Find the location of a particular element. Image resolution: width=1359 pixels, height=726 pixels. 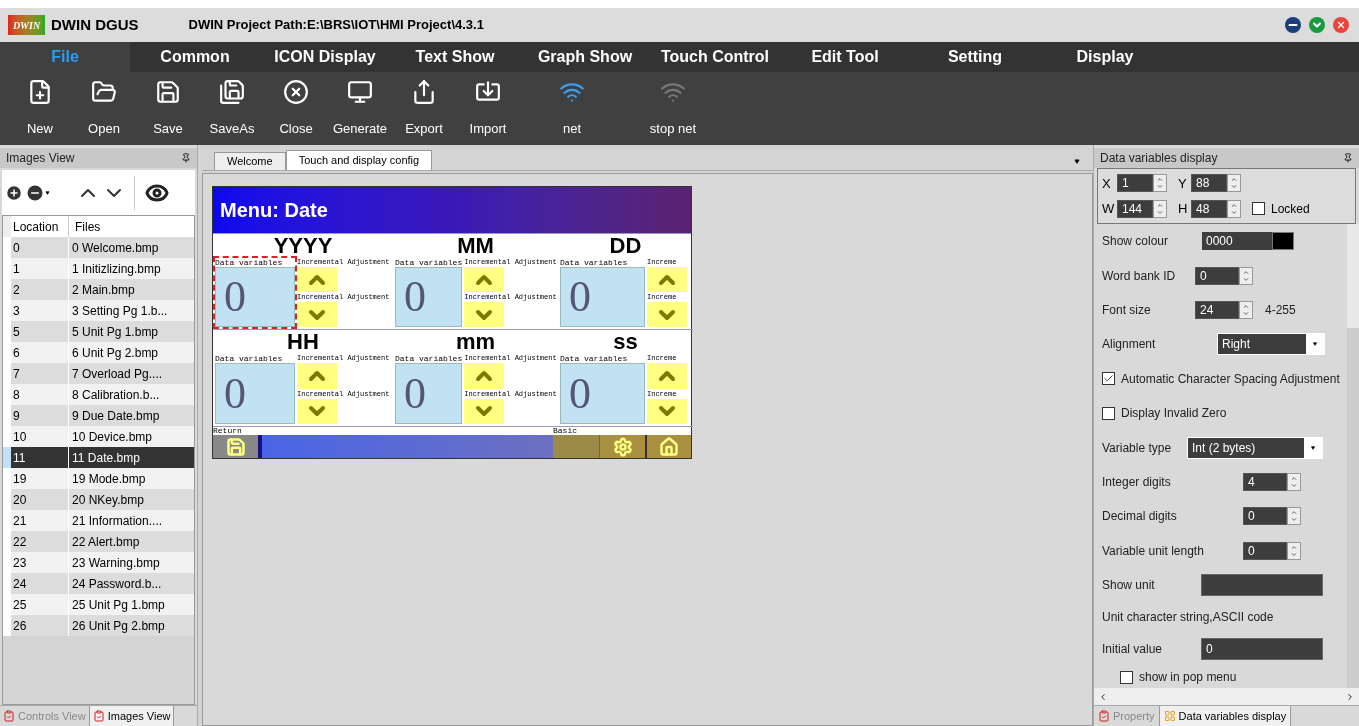

number-field: 88 is located at coordinates (1209, 183).